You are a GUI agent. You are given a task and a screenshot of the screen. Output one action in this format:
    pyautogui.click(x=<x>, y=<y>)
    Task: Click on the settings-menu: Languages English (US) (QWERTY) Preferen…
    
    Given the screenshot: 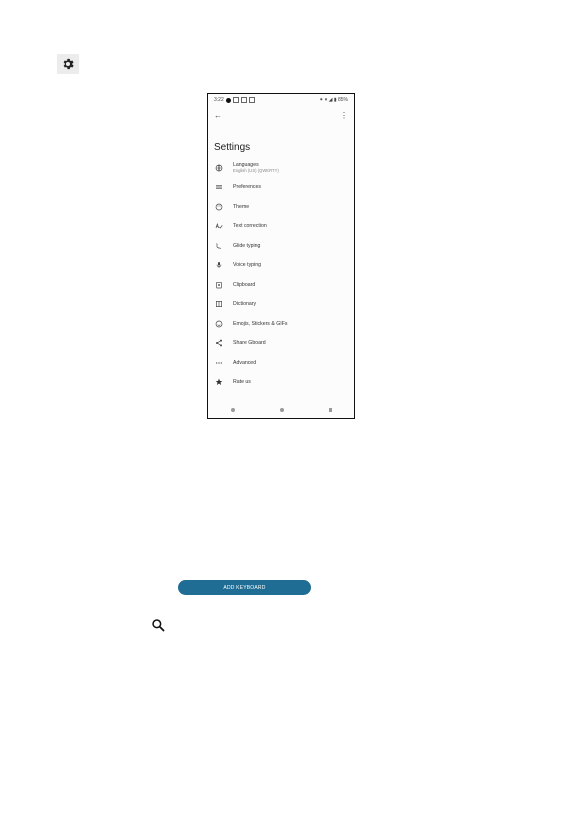 What is the action you would take?
    pyautogui.click(x=282, y=275)
    